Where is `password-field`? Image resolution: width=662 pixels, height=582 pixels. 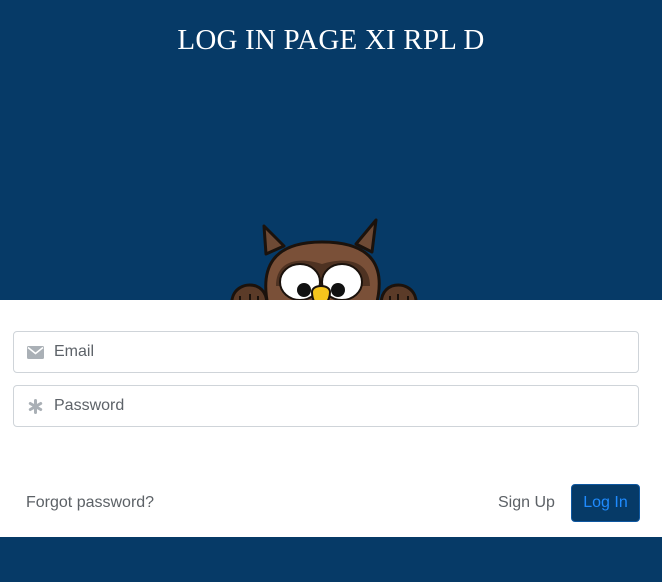 password-field is located at coordinates (326, 406).